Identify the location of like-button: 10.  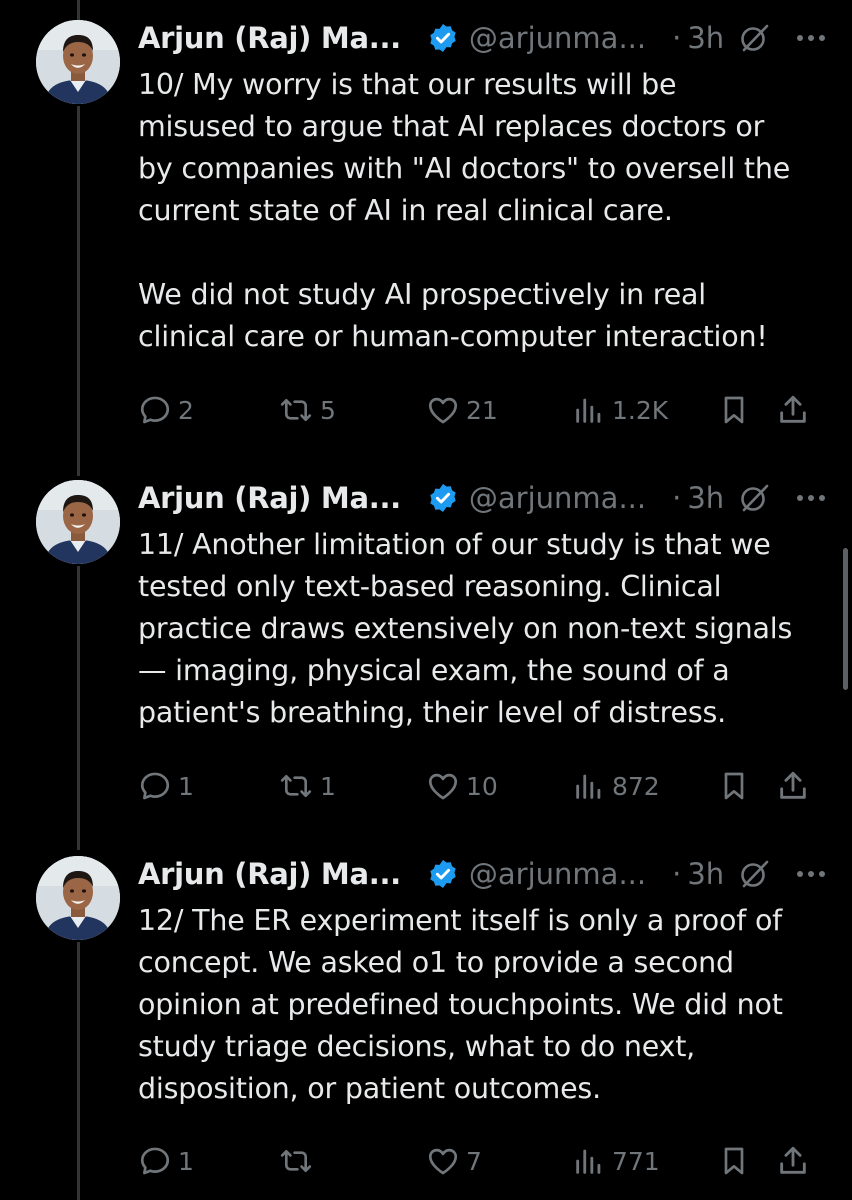
(462, 786).